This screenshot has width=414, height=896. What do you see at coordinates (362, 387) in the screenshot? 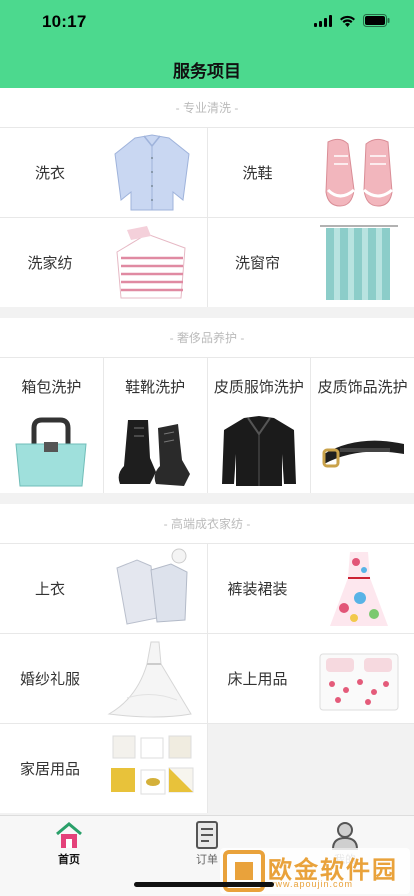
I see `service-label: 皮质饰品洗护` at bounding box center [362, 387].